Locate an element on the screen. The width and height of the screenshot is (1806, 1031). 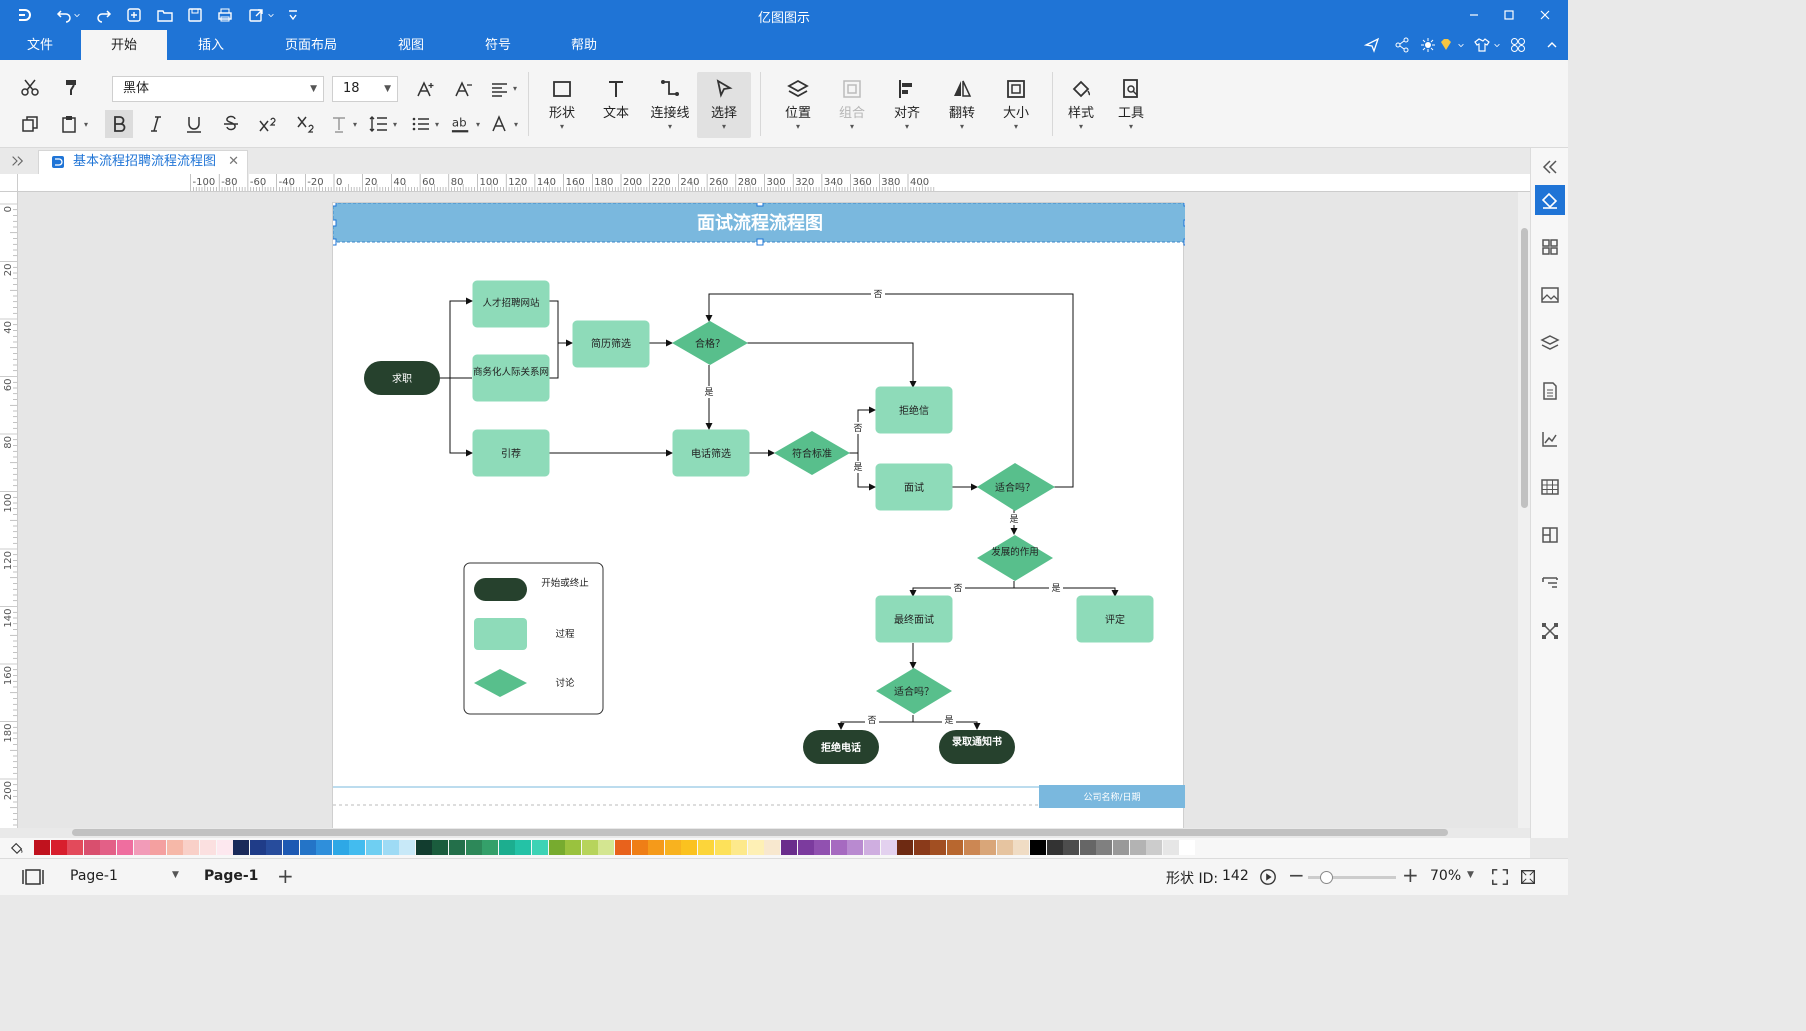
text-button: 文本 is located at coordinates (616, 105).